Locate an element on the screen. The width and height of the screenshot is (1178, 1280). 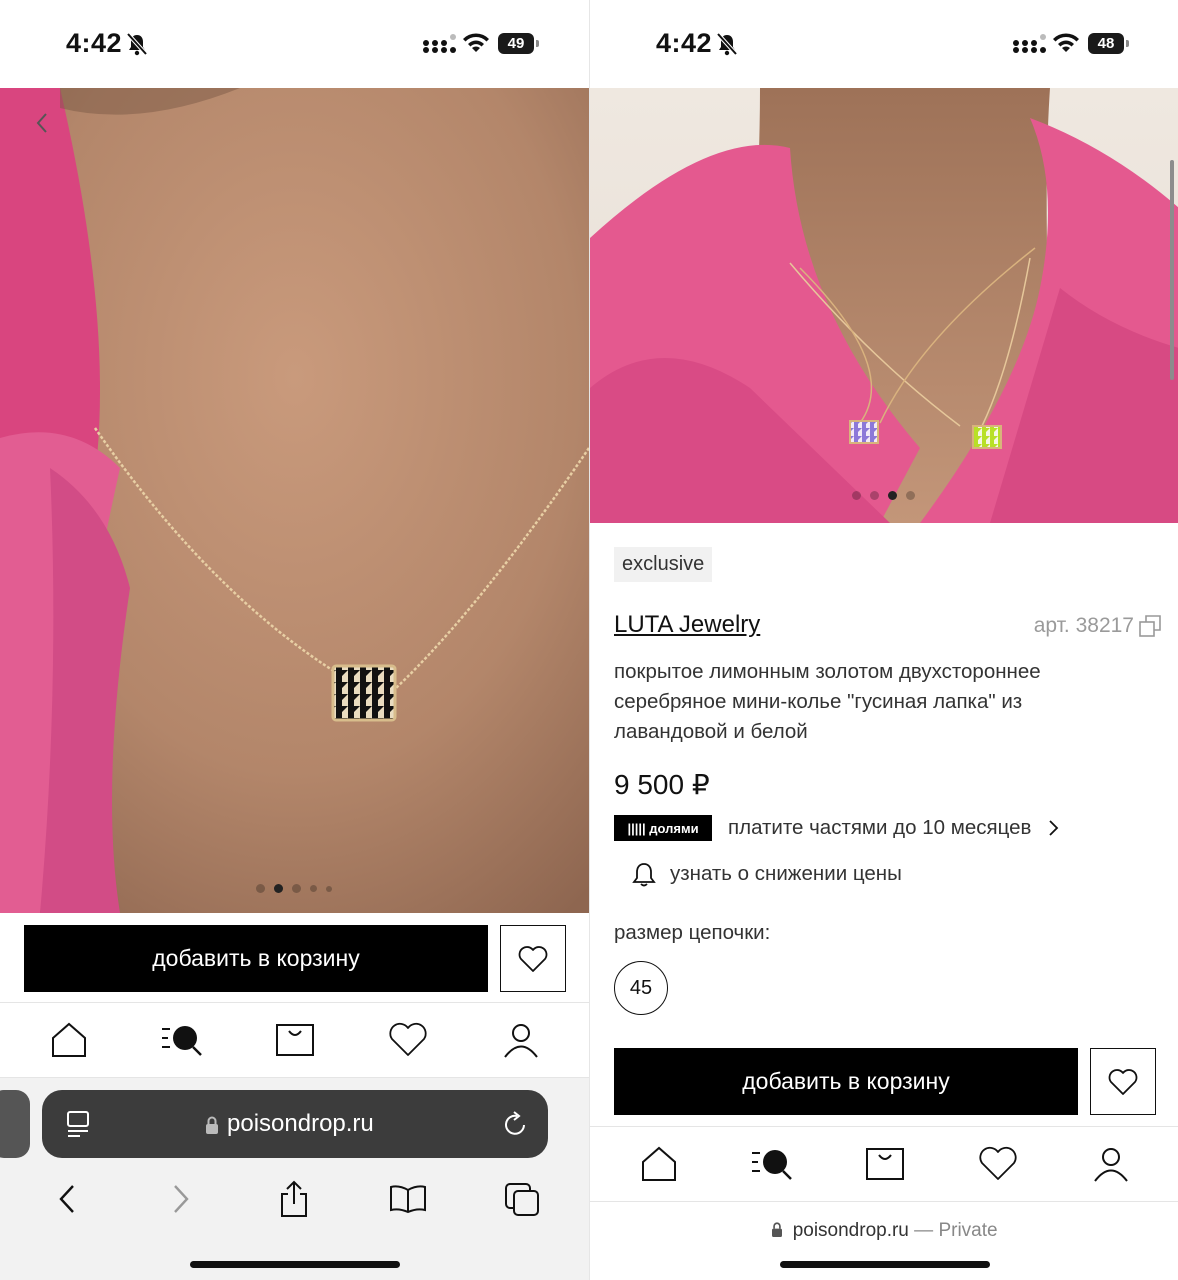
private-label: — Private is located at coordinates (956, 1230).